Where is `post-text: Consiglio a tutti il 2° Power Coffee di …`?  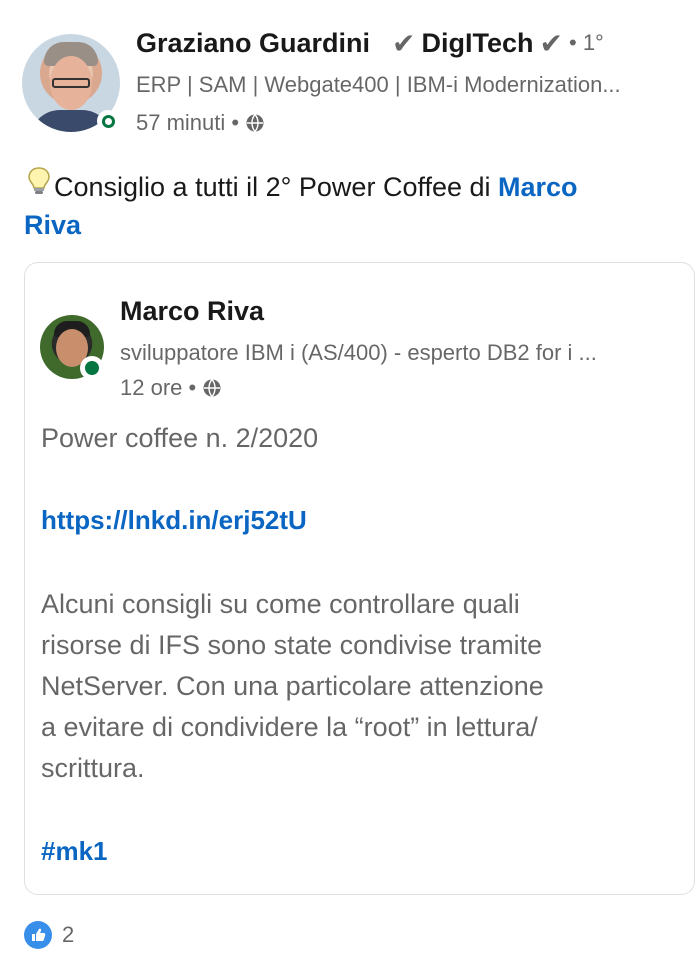 post-text: Consiglio a tutti il 2° Power Coffee di … is located at coordinates (354, 205).